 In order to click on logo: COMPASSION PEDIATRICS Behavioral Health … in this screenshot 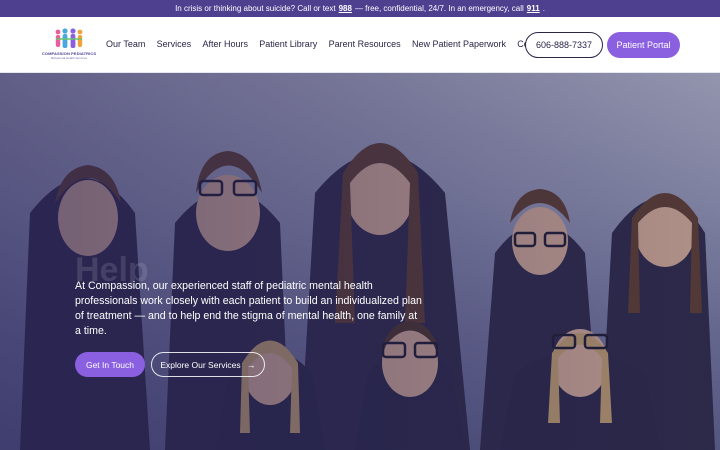, I will do `click(69, 45)`.